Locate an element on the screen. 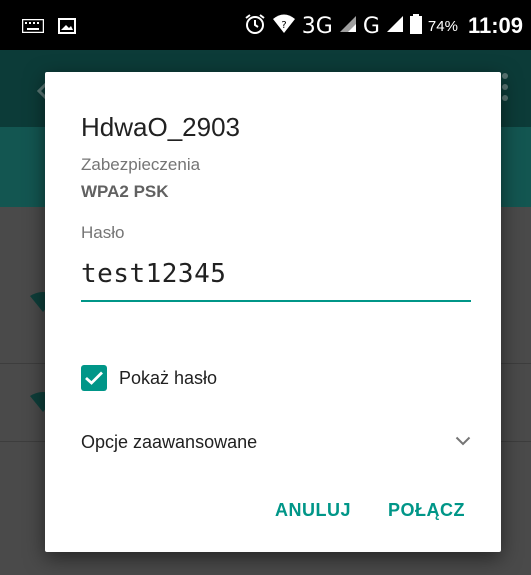 This screenshot has height=575, width=531. password-field is located at coordinates (276, 278).